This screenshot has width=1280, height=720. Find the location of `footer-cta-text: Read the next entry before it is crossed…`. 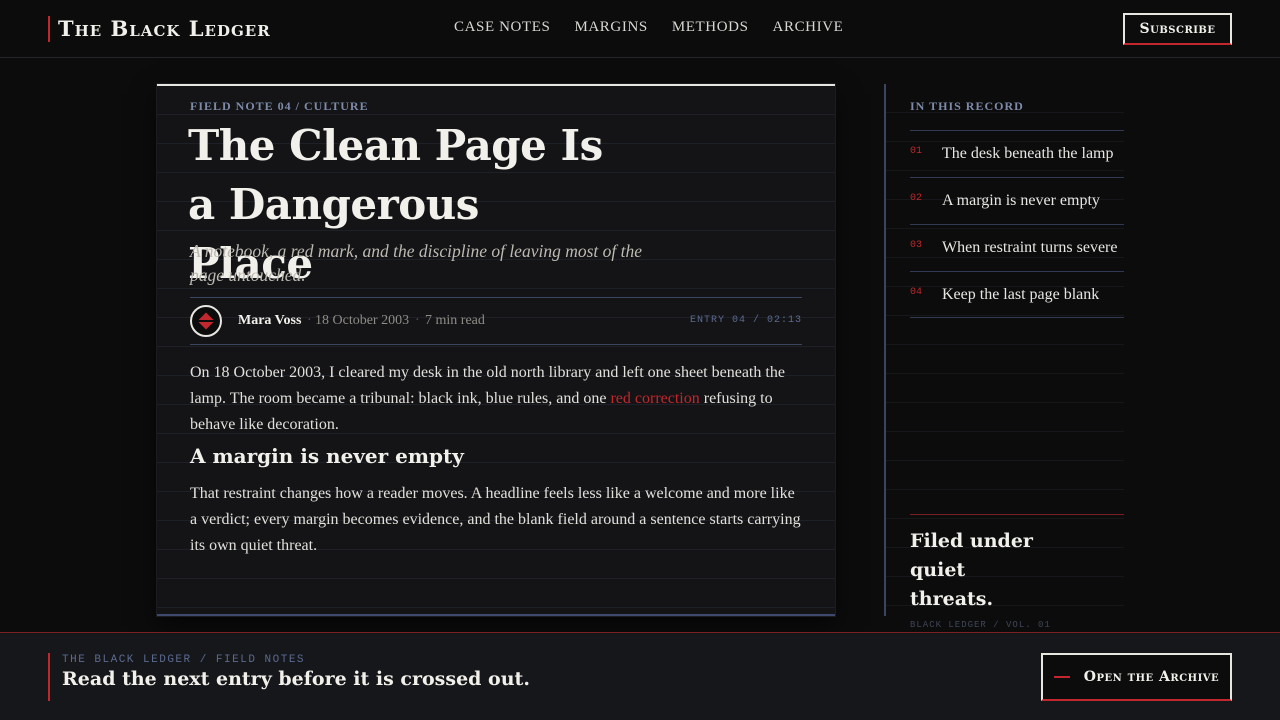

footer-cta-text: Read the next entry before it is crossed… is located at coordinates (296, 679).